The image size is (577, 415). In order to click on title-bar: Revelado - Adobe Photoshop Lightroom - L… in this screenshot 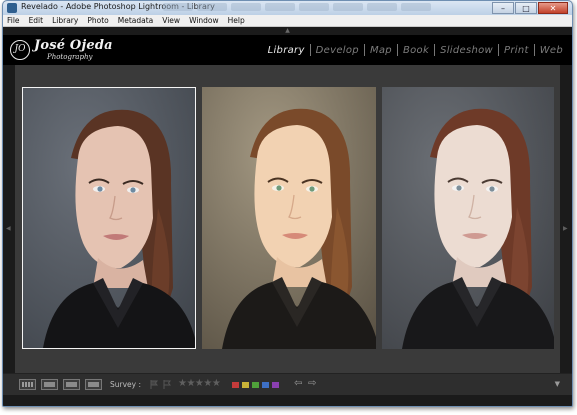, I will do `click(287, 8)`.